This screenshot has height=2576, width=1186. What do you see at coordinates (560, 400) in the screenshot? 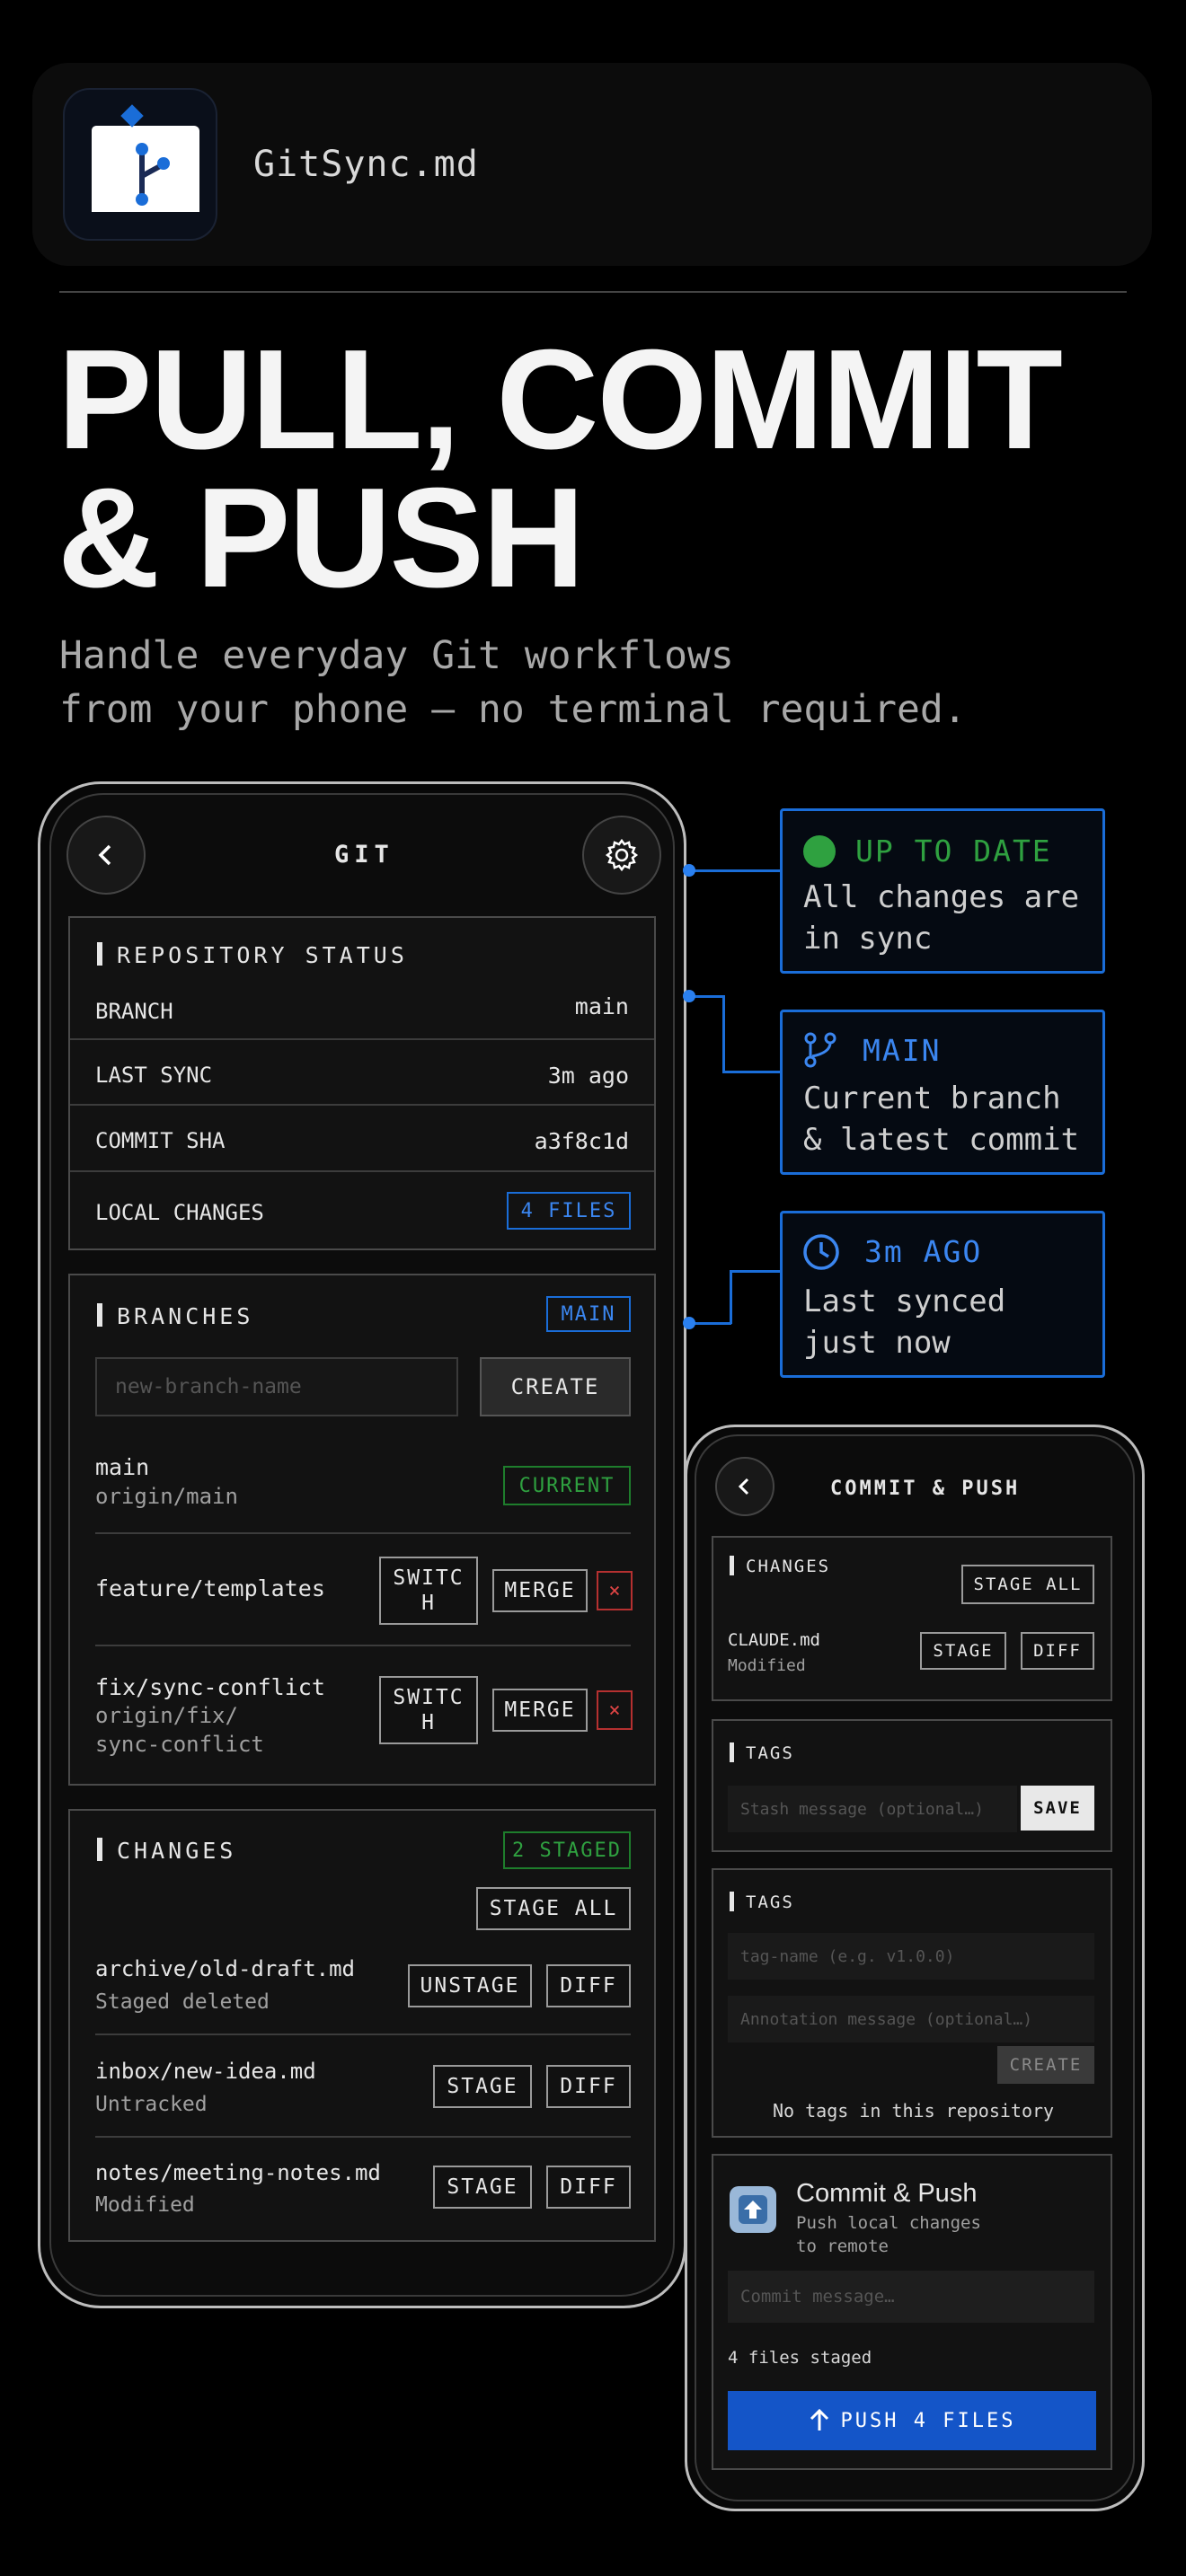
I see `headline-line-1: PULL, COMMIT` at bounding box center [560, 400].